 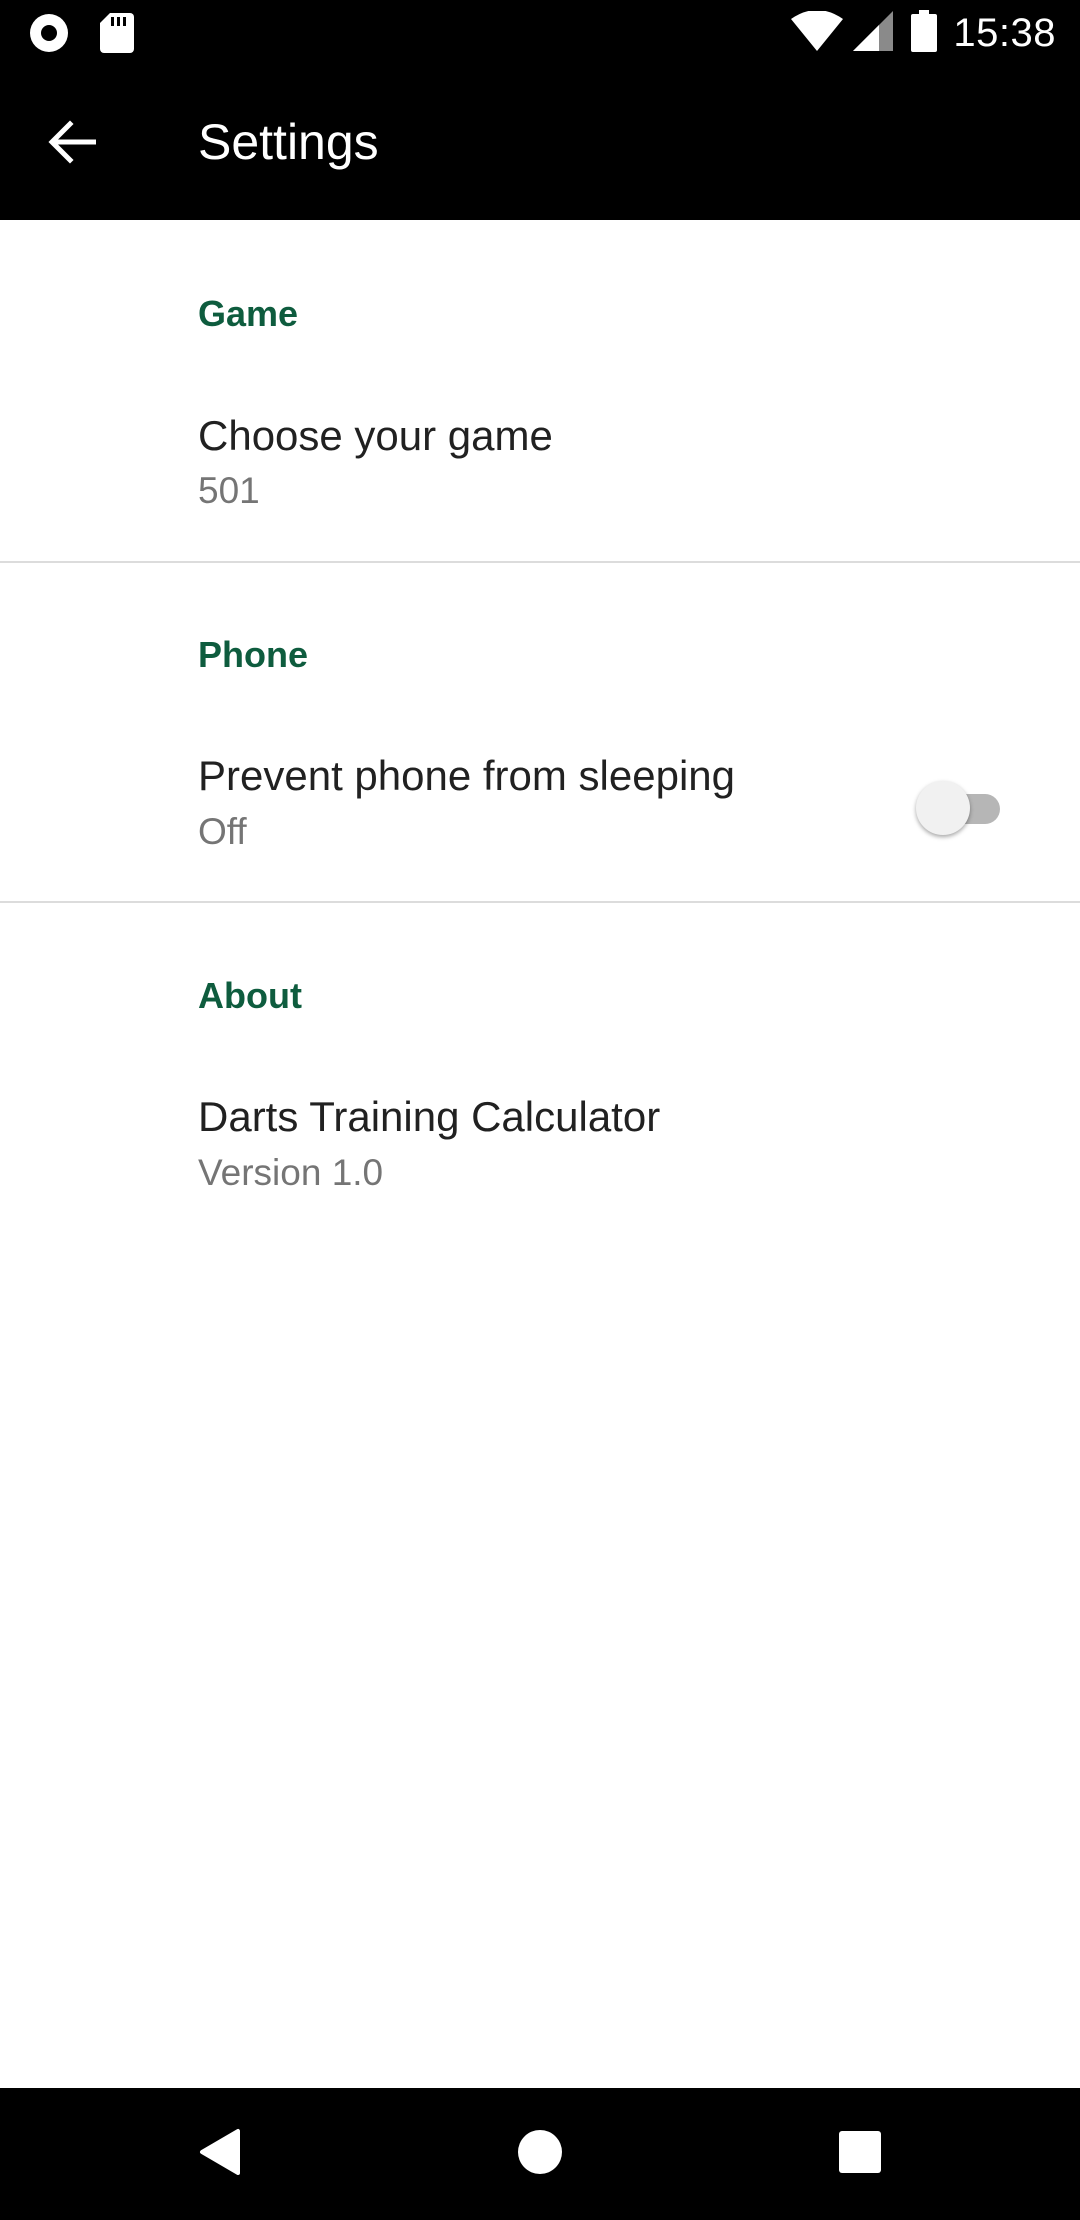 I want to click on nav-back-icon, so click(x=220, y=2154).